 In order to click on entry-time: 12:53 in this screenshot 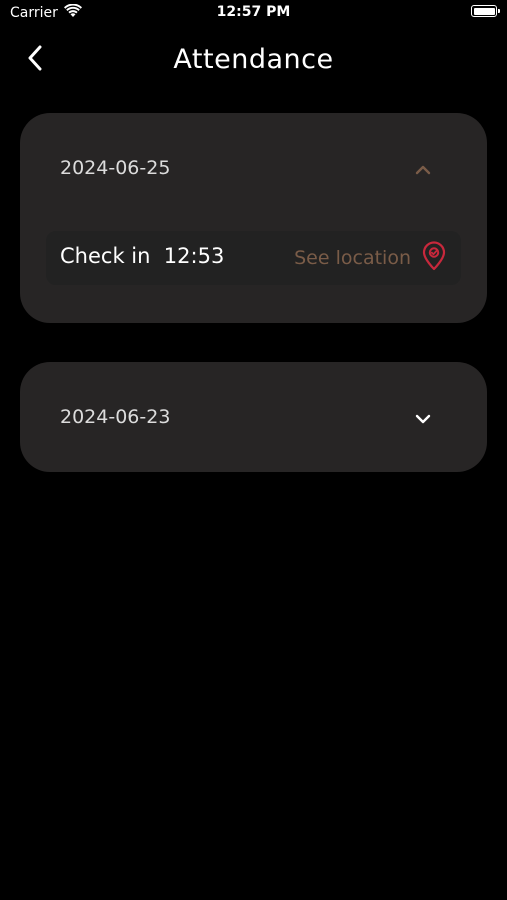, I will do `click(194, 256)`.